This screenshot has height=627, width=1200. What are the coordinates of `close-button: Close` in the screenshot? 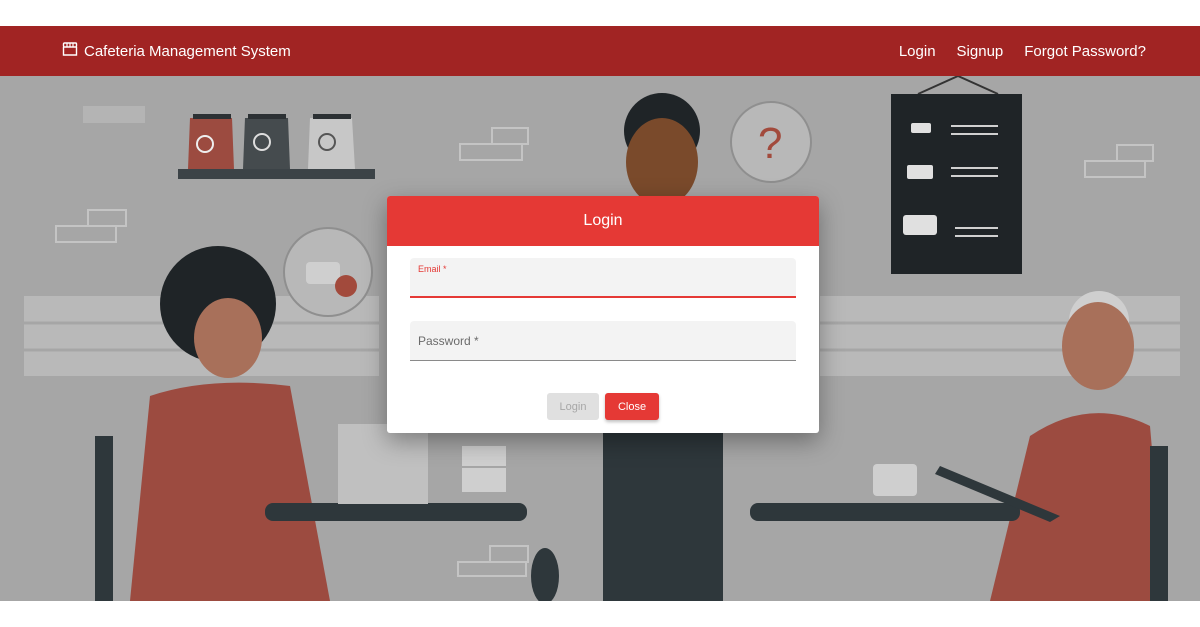 It's located at (632, 406).